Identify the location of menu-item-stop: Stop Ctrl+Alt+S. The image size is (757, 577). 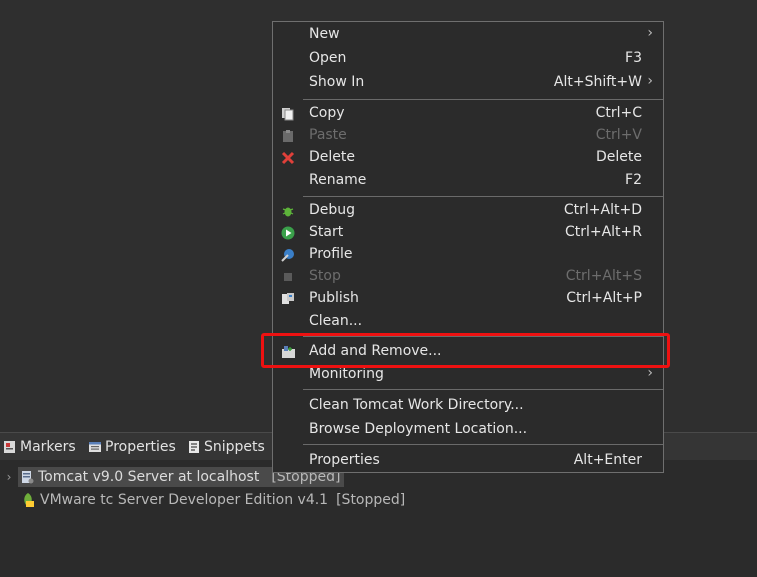
(468, 277).